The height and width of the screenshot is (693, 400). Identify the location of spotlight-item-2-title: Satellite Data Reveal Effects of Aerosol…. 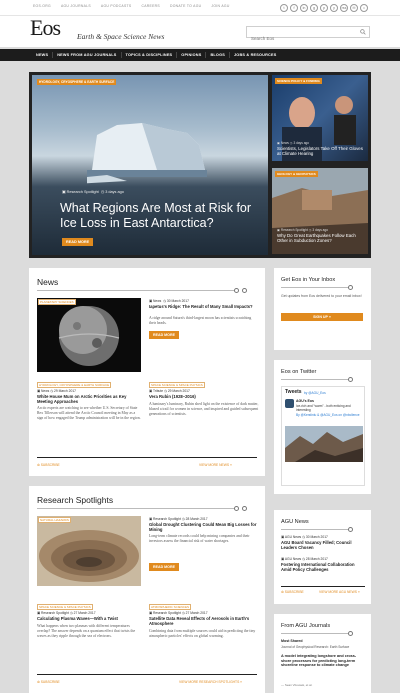
(204, 621).